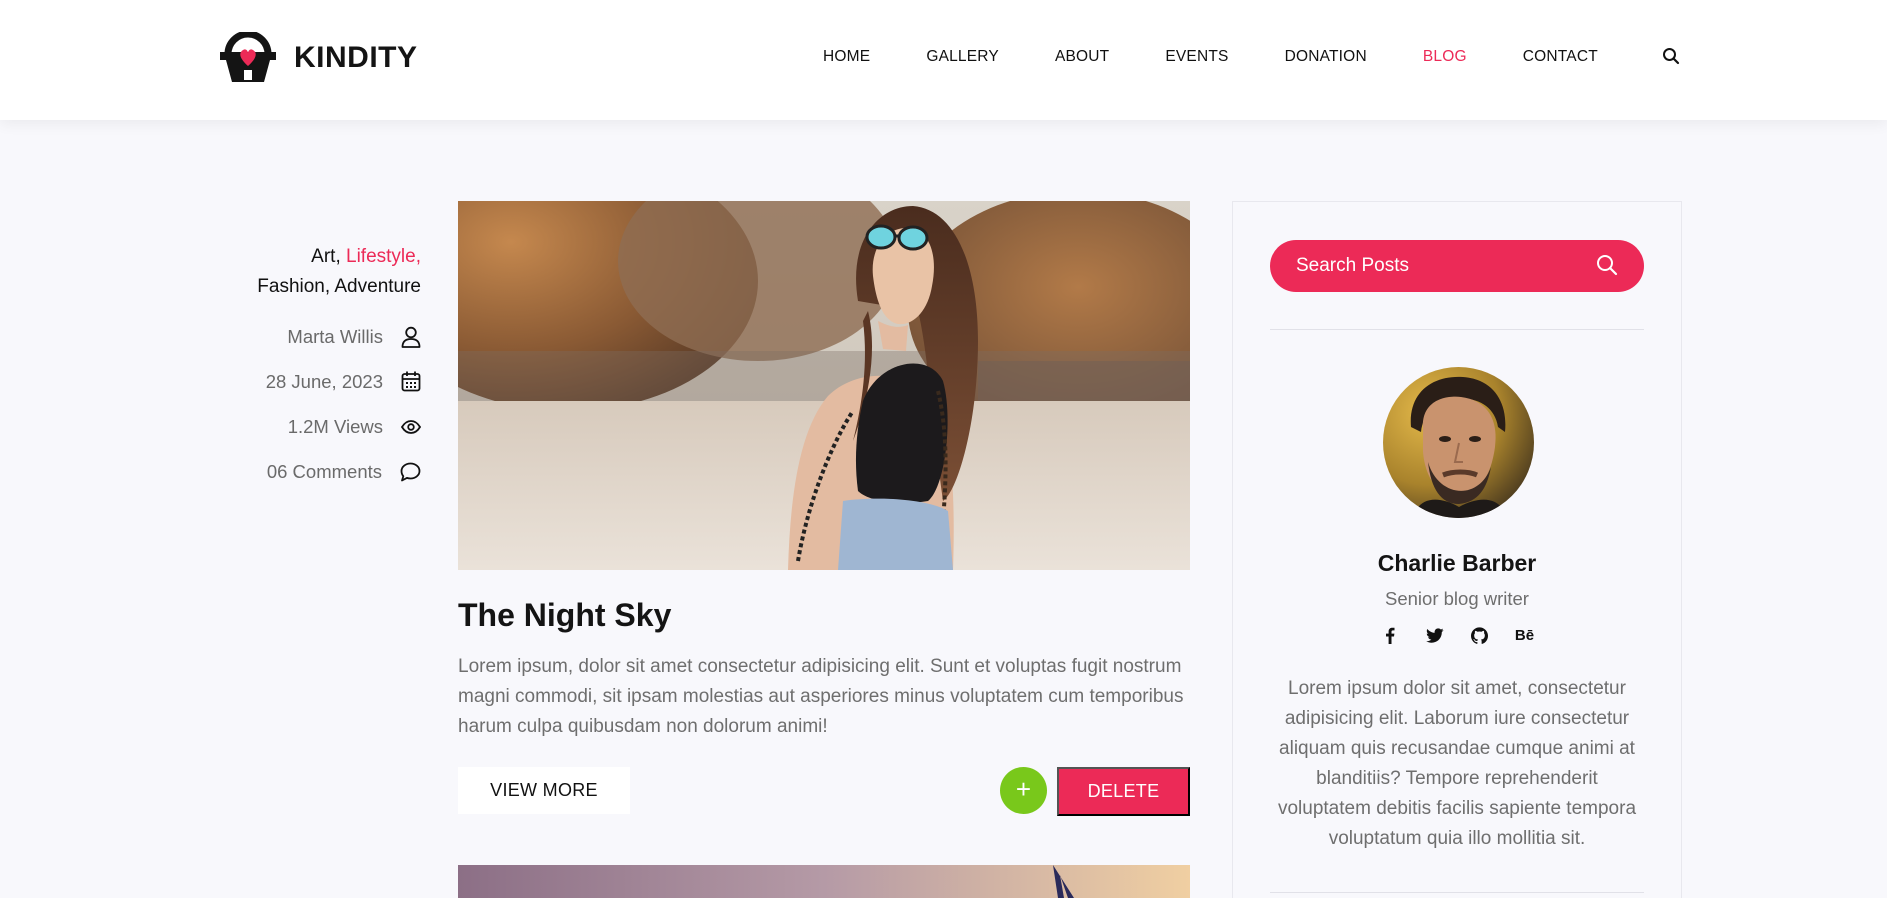  Describe the element at coordinates (356, 57) in the screenshot. I see `brand-name: KINDITY` at that location.